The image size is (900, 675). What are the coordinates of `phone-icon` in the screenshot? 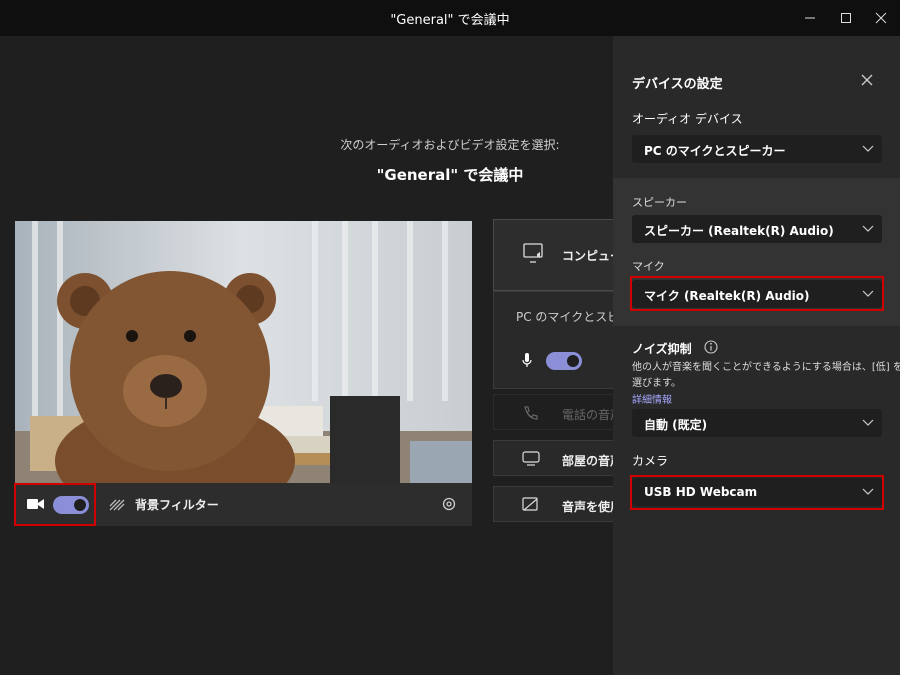 It's located at (531, 413).